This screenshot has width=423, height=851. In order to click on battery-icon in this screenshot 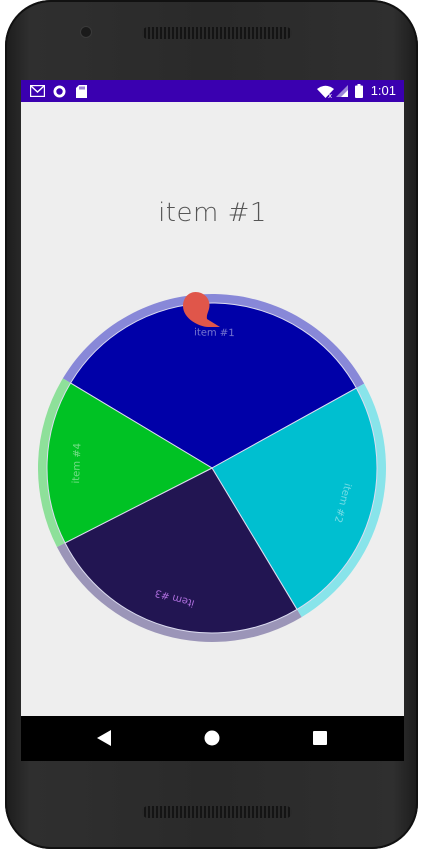, I will do `click(358, 91)`.